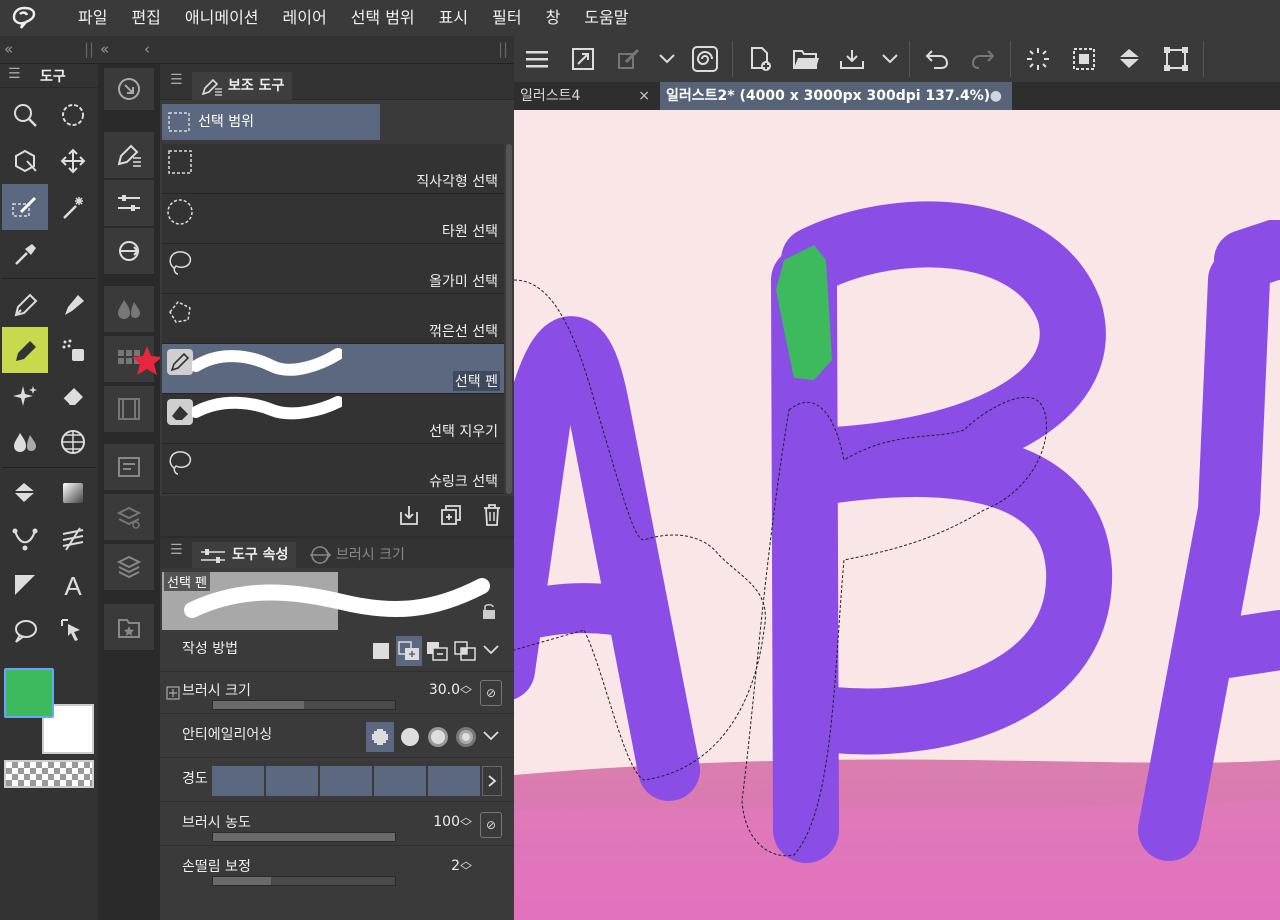  What do you see at coordinates (104, 49) in the screenshot?
I see `collapse-mid-icon: «` at bounding box center [104, 49].